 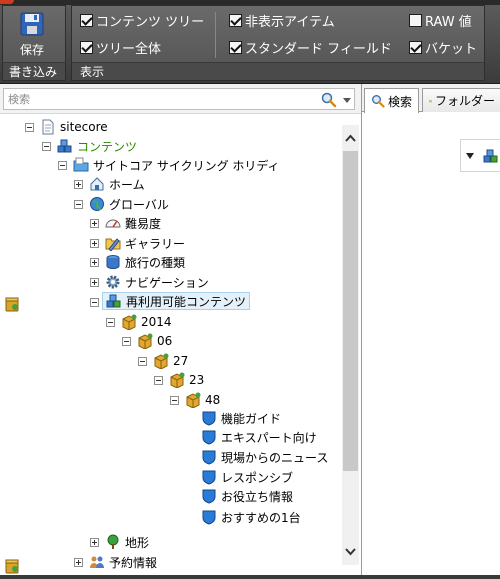 I want to click on tree-node-content: コンテンツ, so click(x=97, y=146).